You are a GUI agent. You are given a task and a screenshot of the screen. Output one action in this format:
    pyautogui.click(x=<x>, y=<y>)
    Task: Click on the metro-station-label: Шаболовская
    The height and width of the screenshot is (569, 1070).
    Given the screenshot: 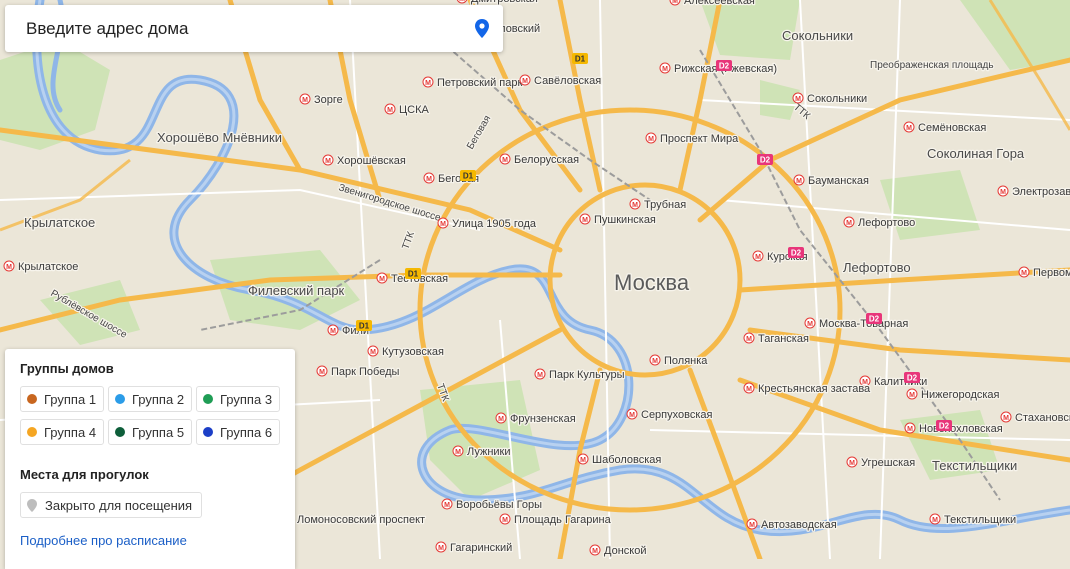 What is the action you would take?
    pyautogui.click(x=626, y=460)
    